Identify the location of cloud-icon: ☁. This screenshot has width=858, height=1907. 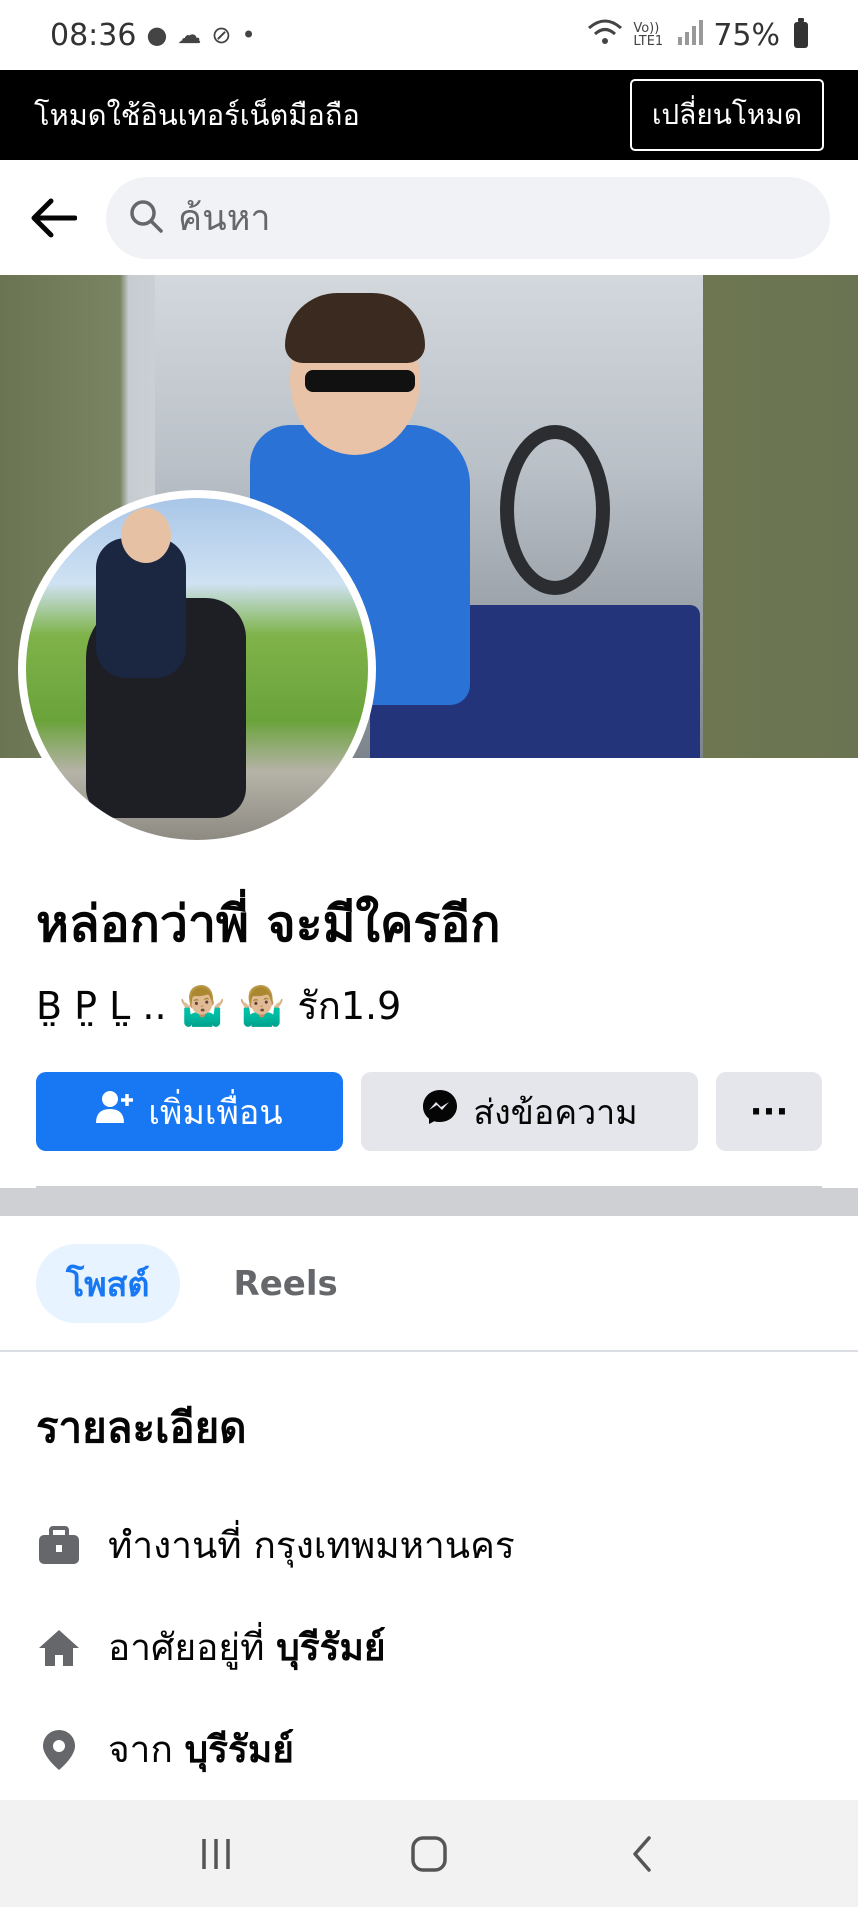
(189, 35).